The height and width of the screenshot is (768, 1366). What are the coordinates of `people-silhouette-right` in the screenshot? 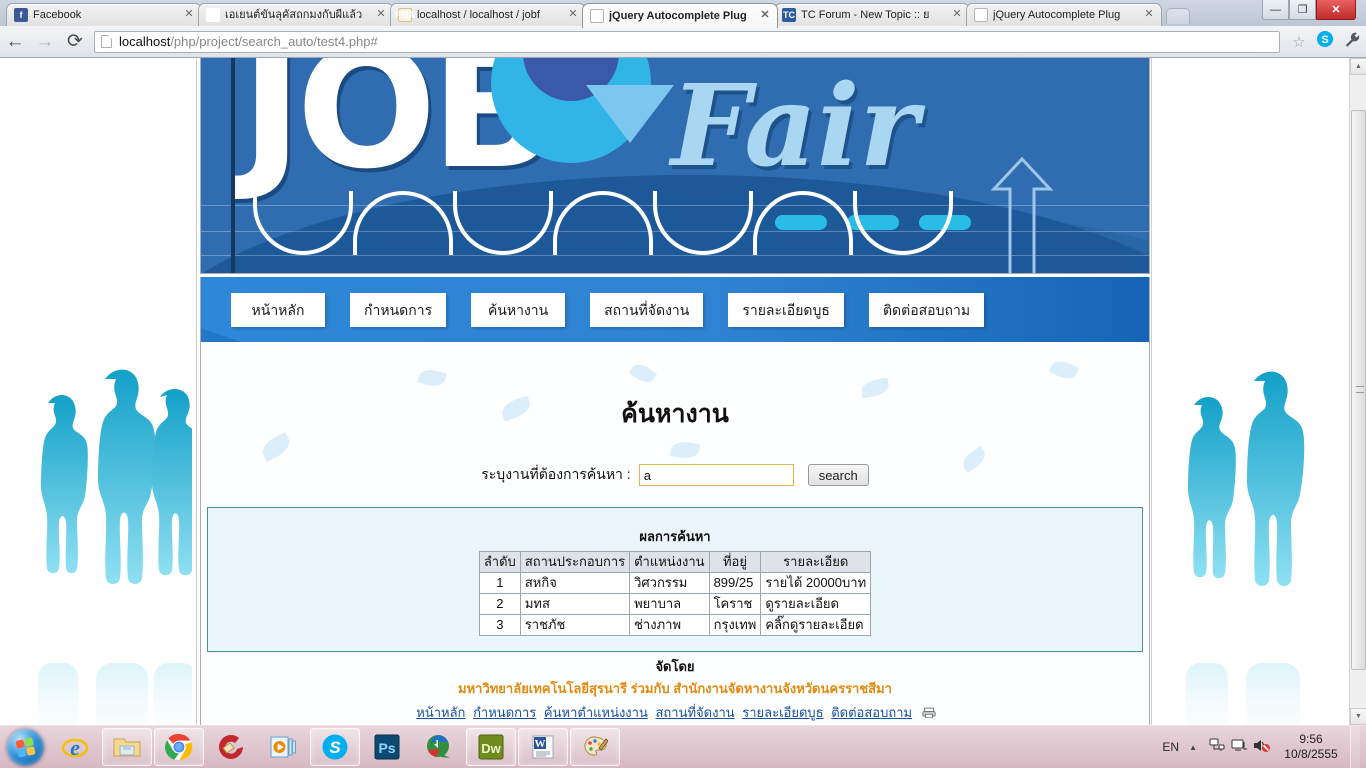 It's located at (1245, 548).